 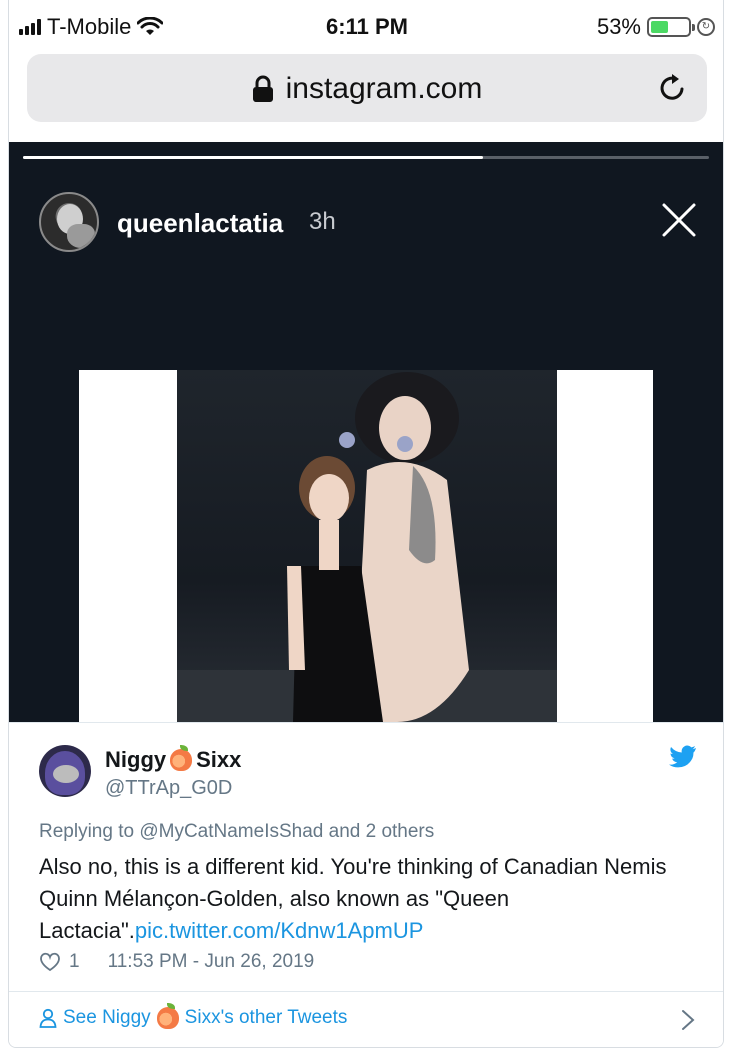 I want to click on see-more-part2: Sixx's other Tweets, so click(x=266, y=1017).